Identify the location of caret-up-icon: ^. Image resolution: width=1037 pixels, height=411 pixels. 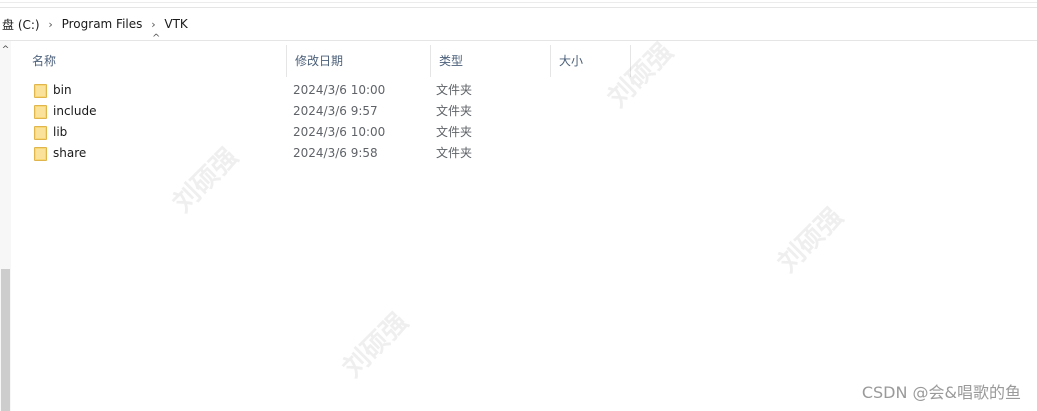
(156, 38).